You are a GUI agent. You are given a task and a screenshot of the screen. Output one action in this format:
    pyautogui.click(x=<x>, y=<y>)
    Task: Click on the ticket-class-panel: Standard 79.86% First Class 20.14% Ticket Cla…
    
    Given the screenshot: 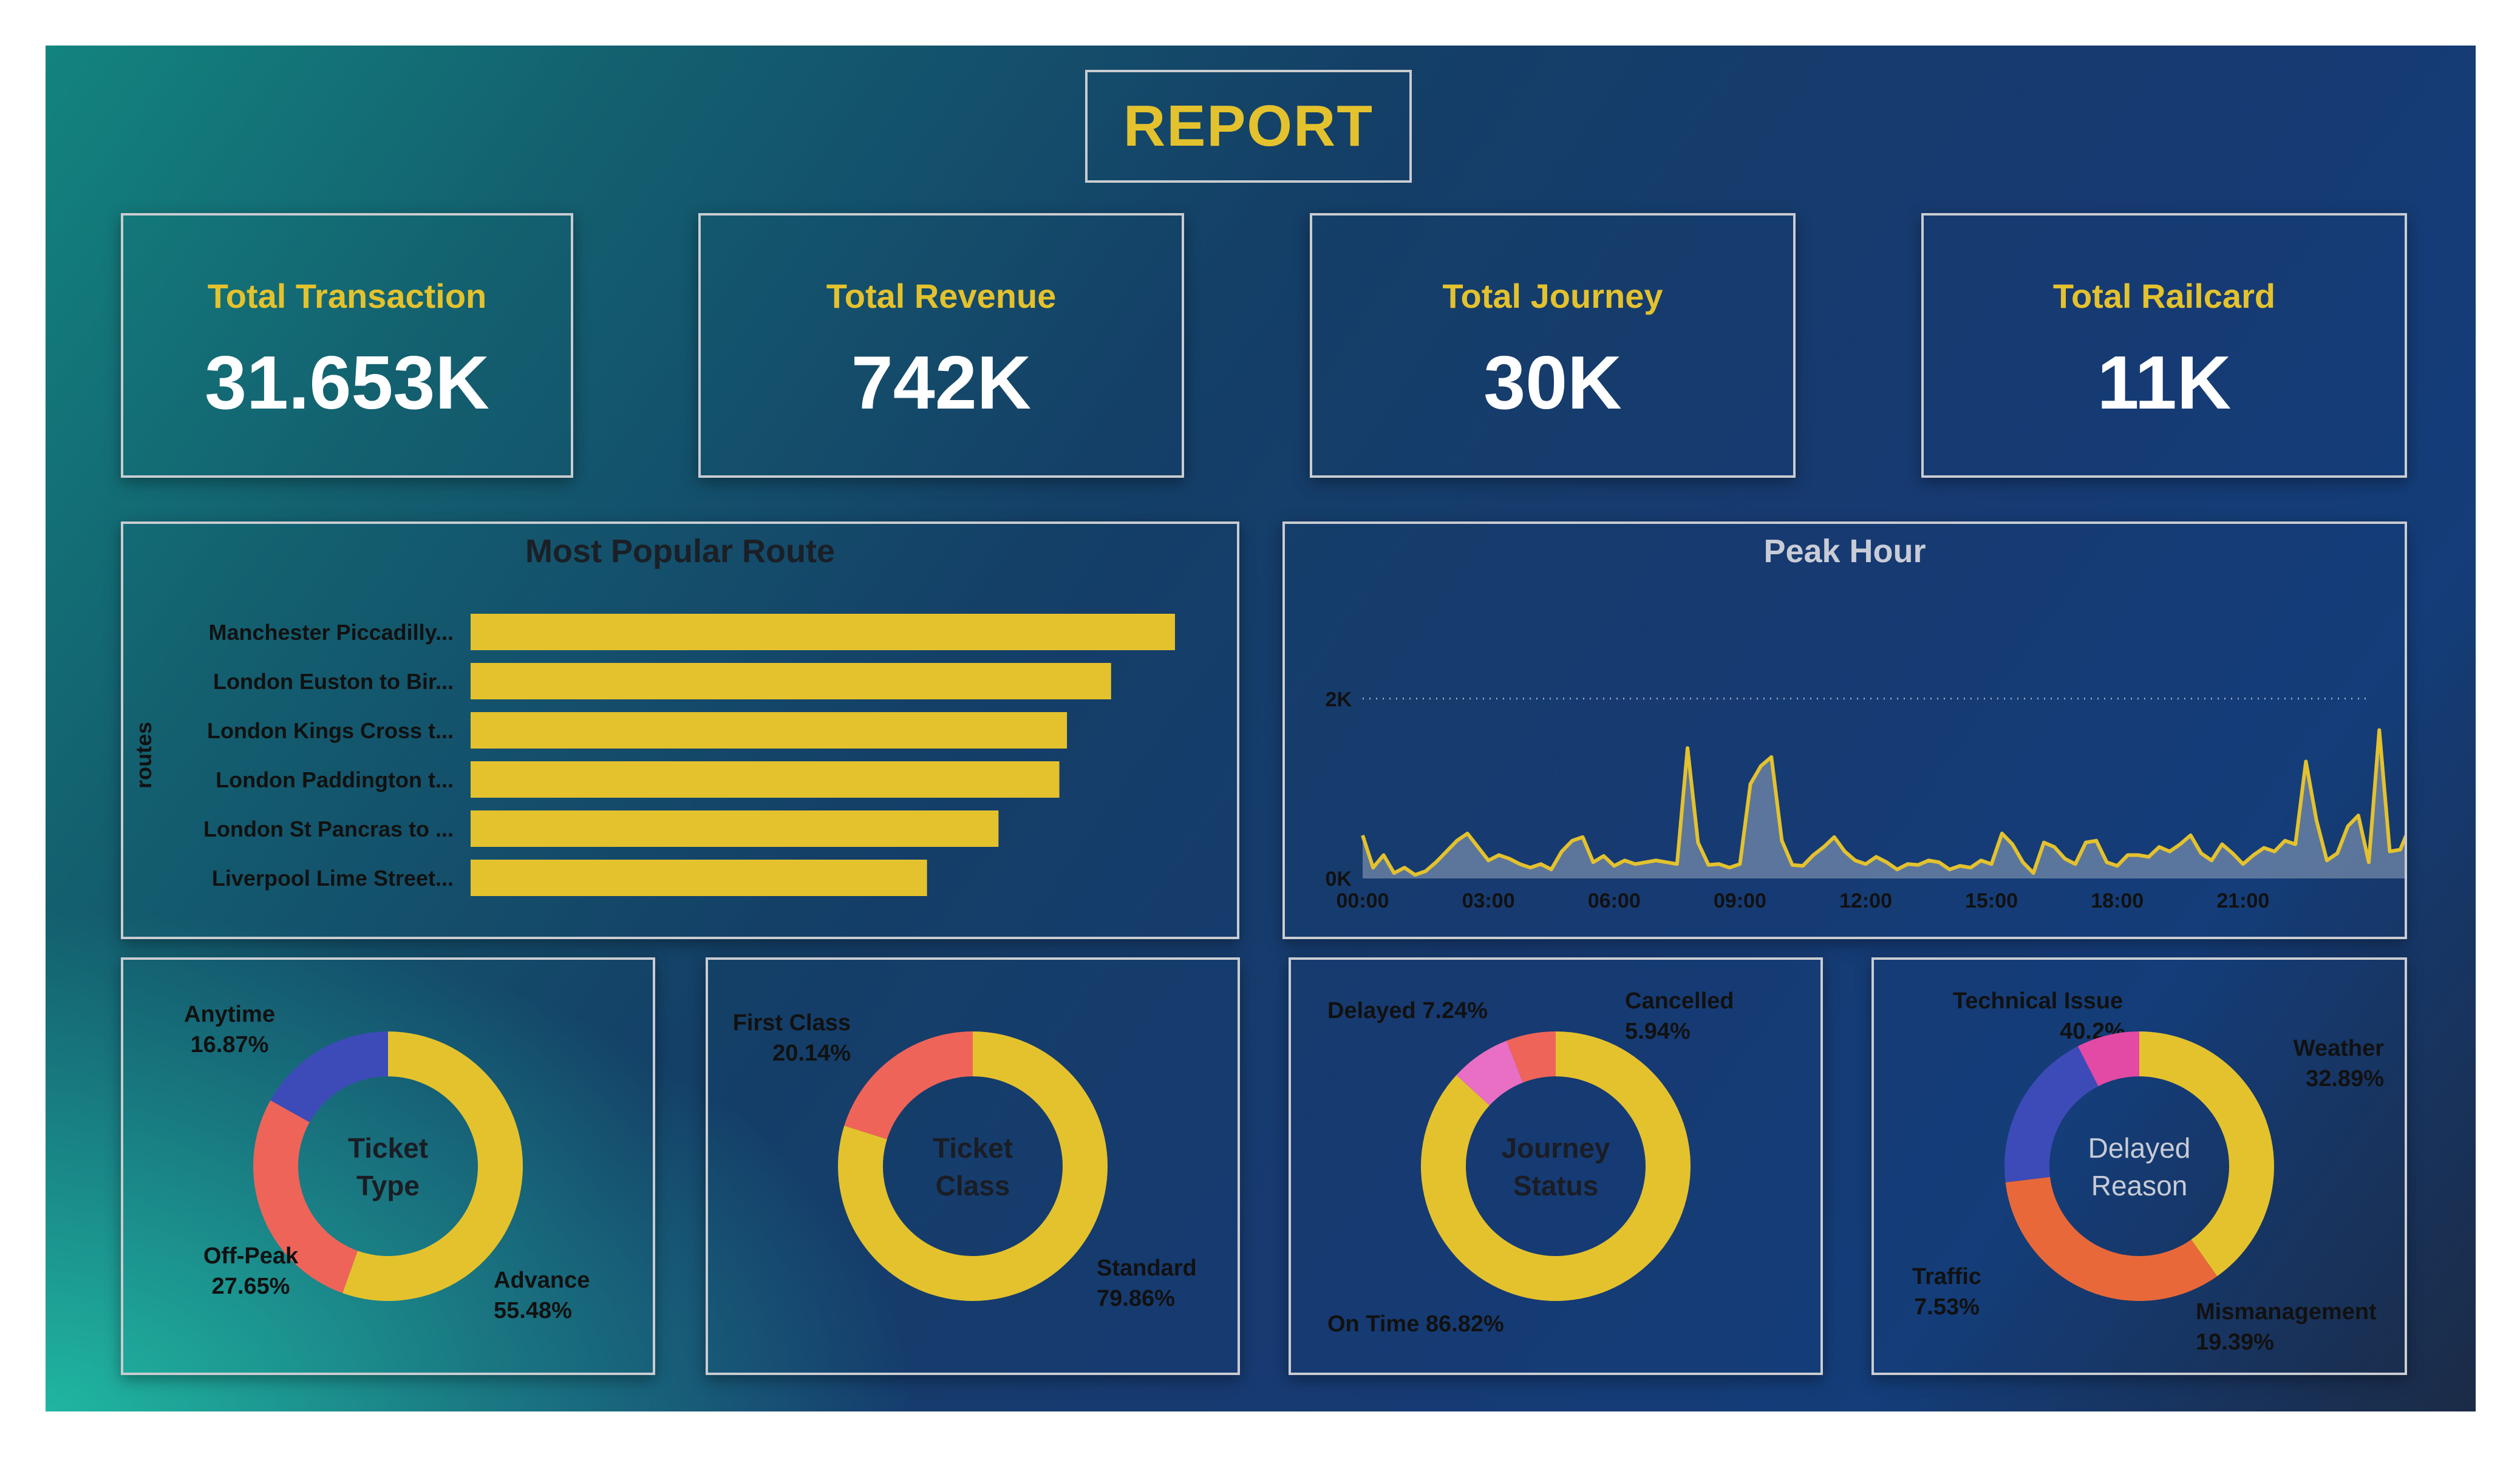 What is the action you would take?
    pyautogui.click(x=973, y=1166)
    